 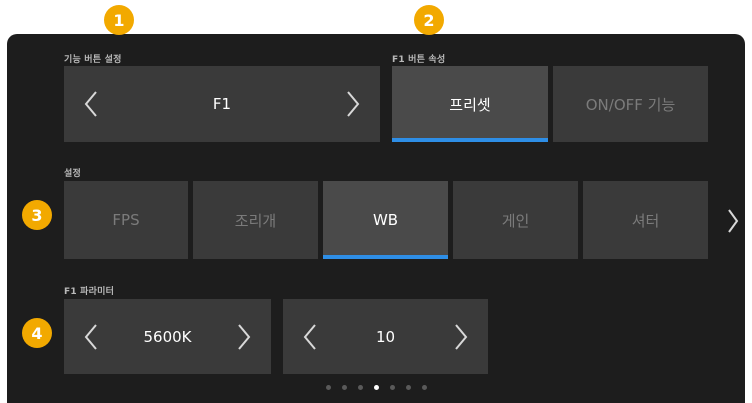 I want to click on setting-wb-label: WB, so click(x=385, y=220).